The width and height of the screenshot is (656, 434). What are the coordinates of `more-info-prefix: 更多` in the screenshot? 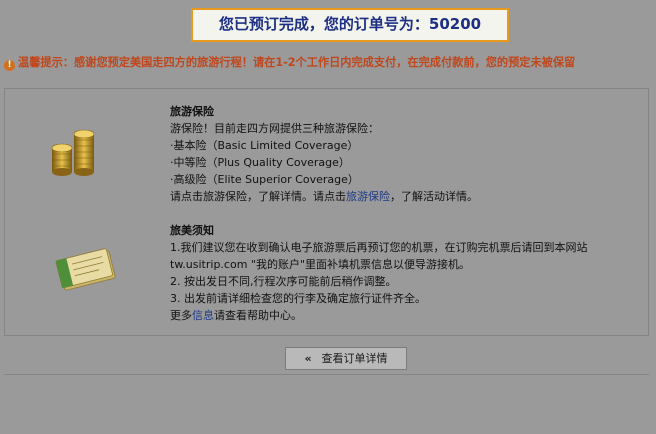 It's located at (181, 315).